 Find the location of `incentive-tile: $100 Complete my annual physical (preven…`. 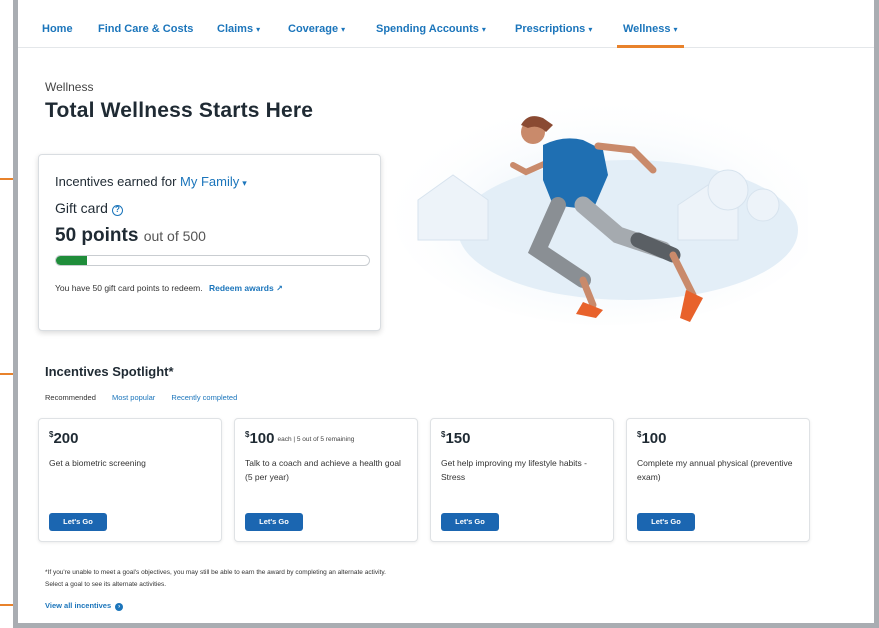

incentive-tile: $100 Complete my annual physical (preven… is located at coordinates (718, 480).